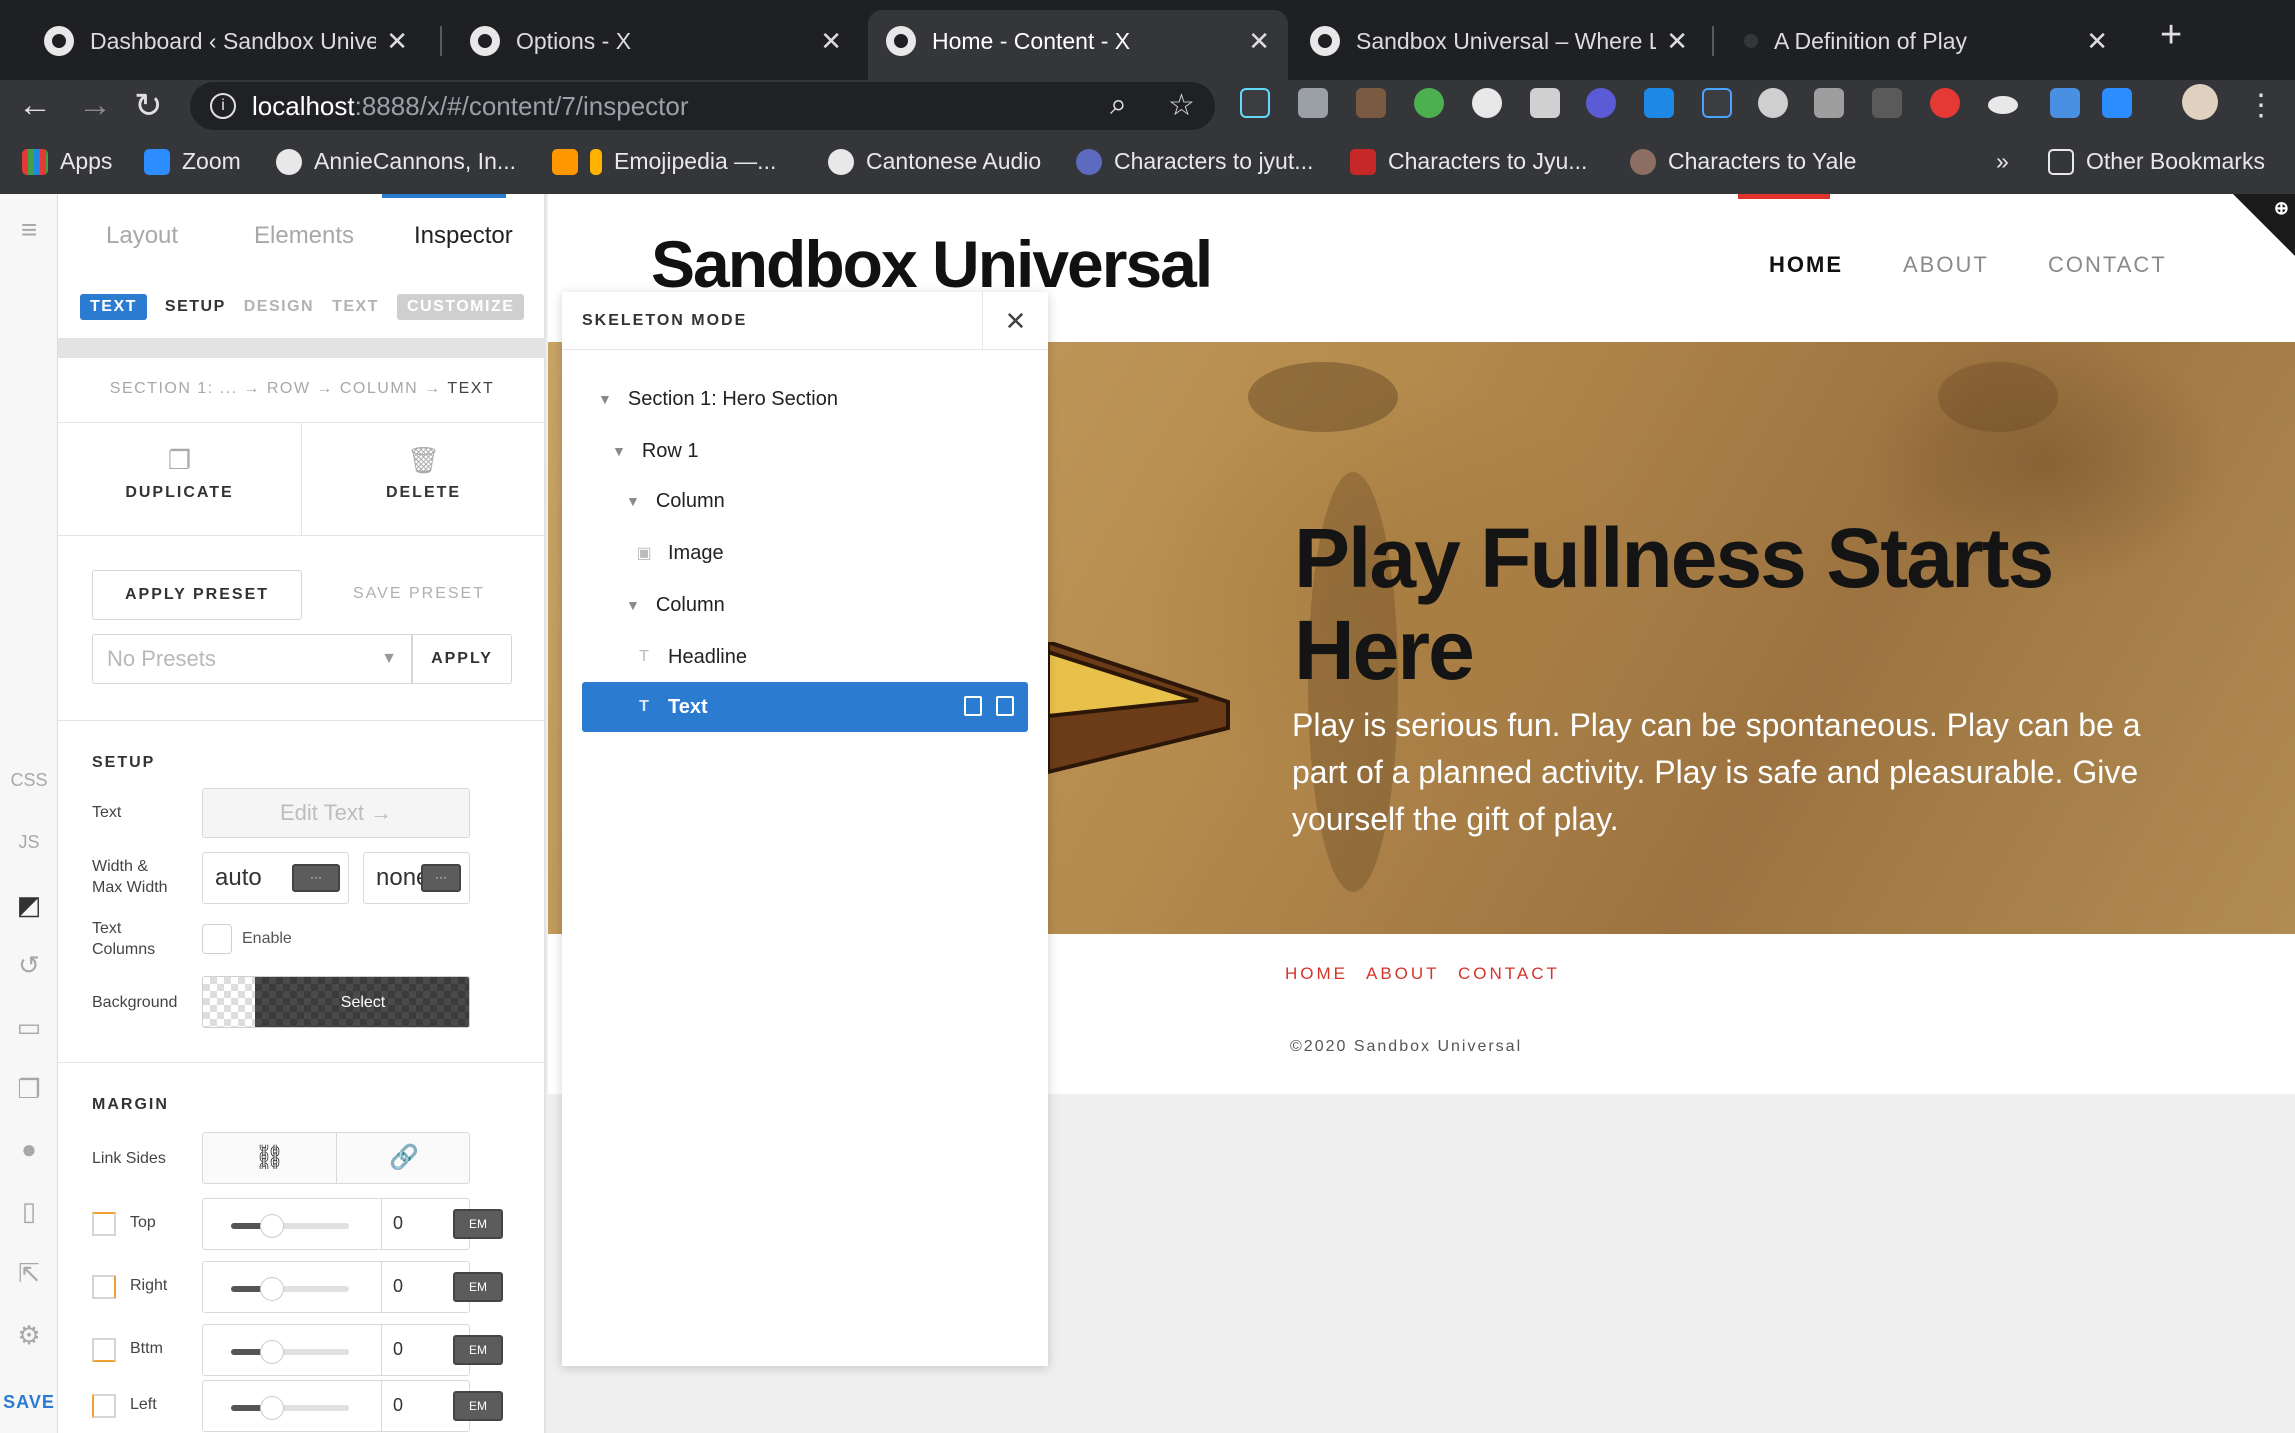 The width and height of the screenshot is (2295, 1433). I want to click on margin-right-value: 0, so click(398, 1286).